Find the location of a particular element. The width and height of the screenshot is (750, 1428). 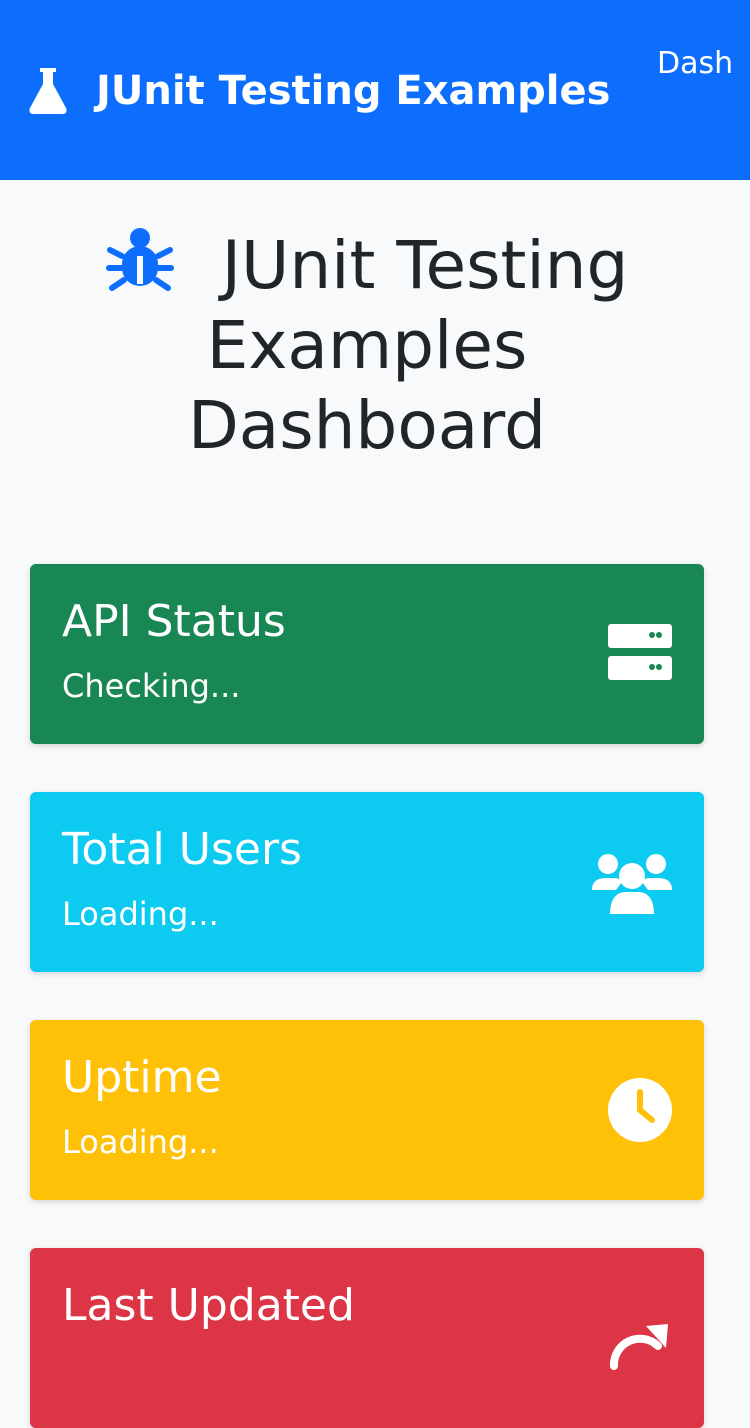

navbar-brand: JUnit Testing Examples is located at coordinates (319, 91).